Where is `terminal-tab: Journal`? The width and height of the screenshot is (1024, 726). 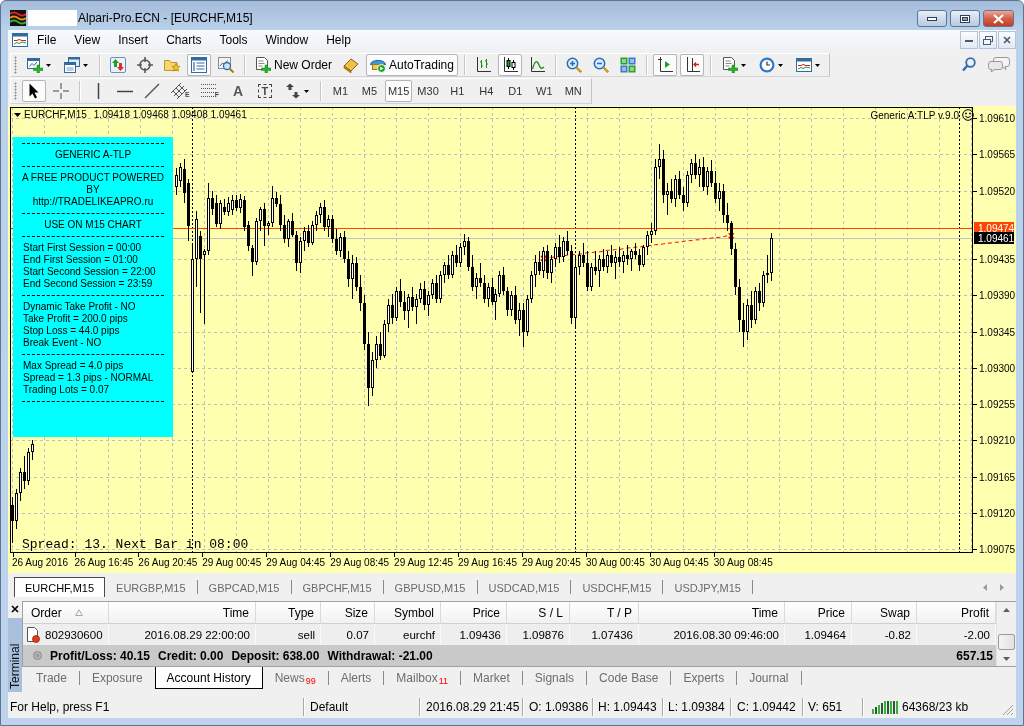 terminal-tab: Journal is located at coordinates (769, 678).